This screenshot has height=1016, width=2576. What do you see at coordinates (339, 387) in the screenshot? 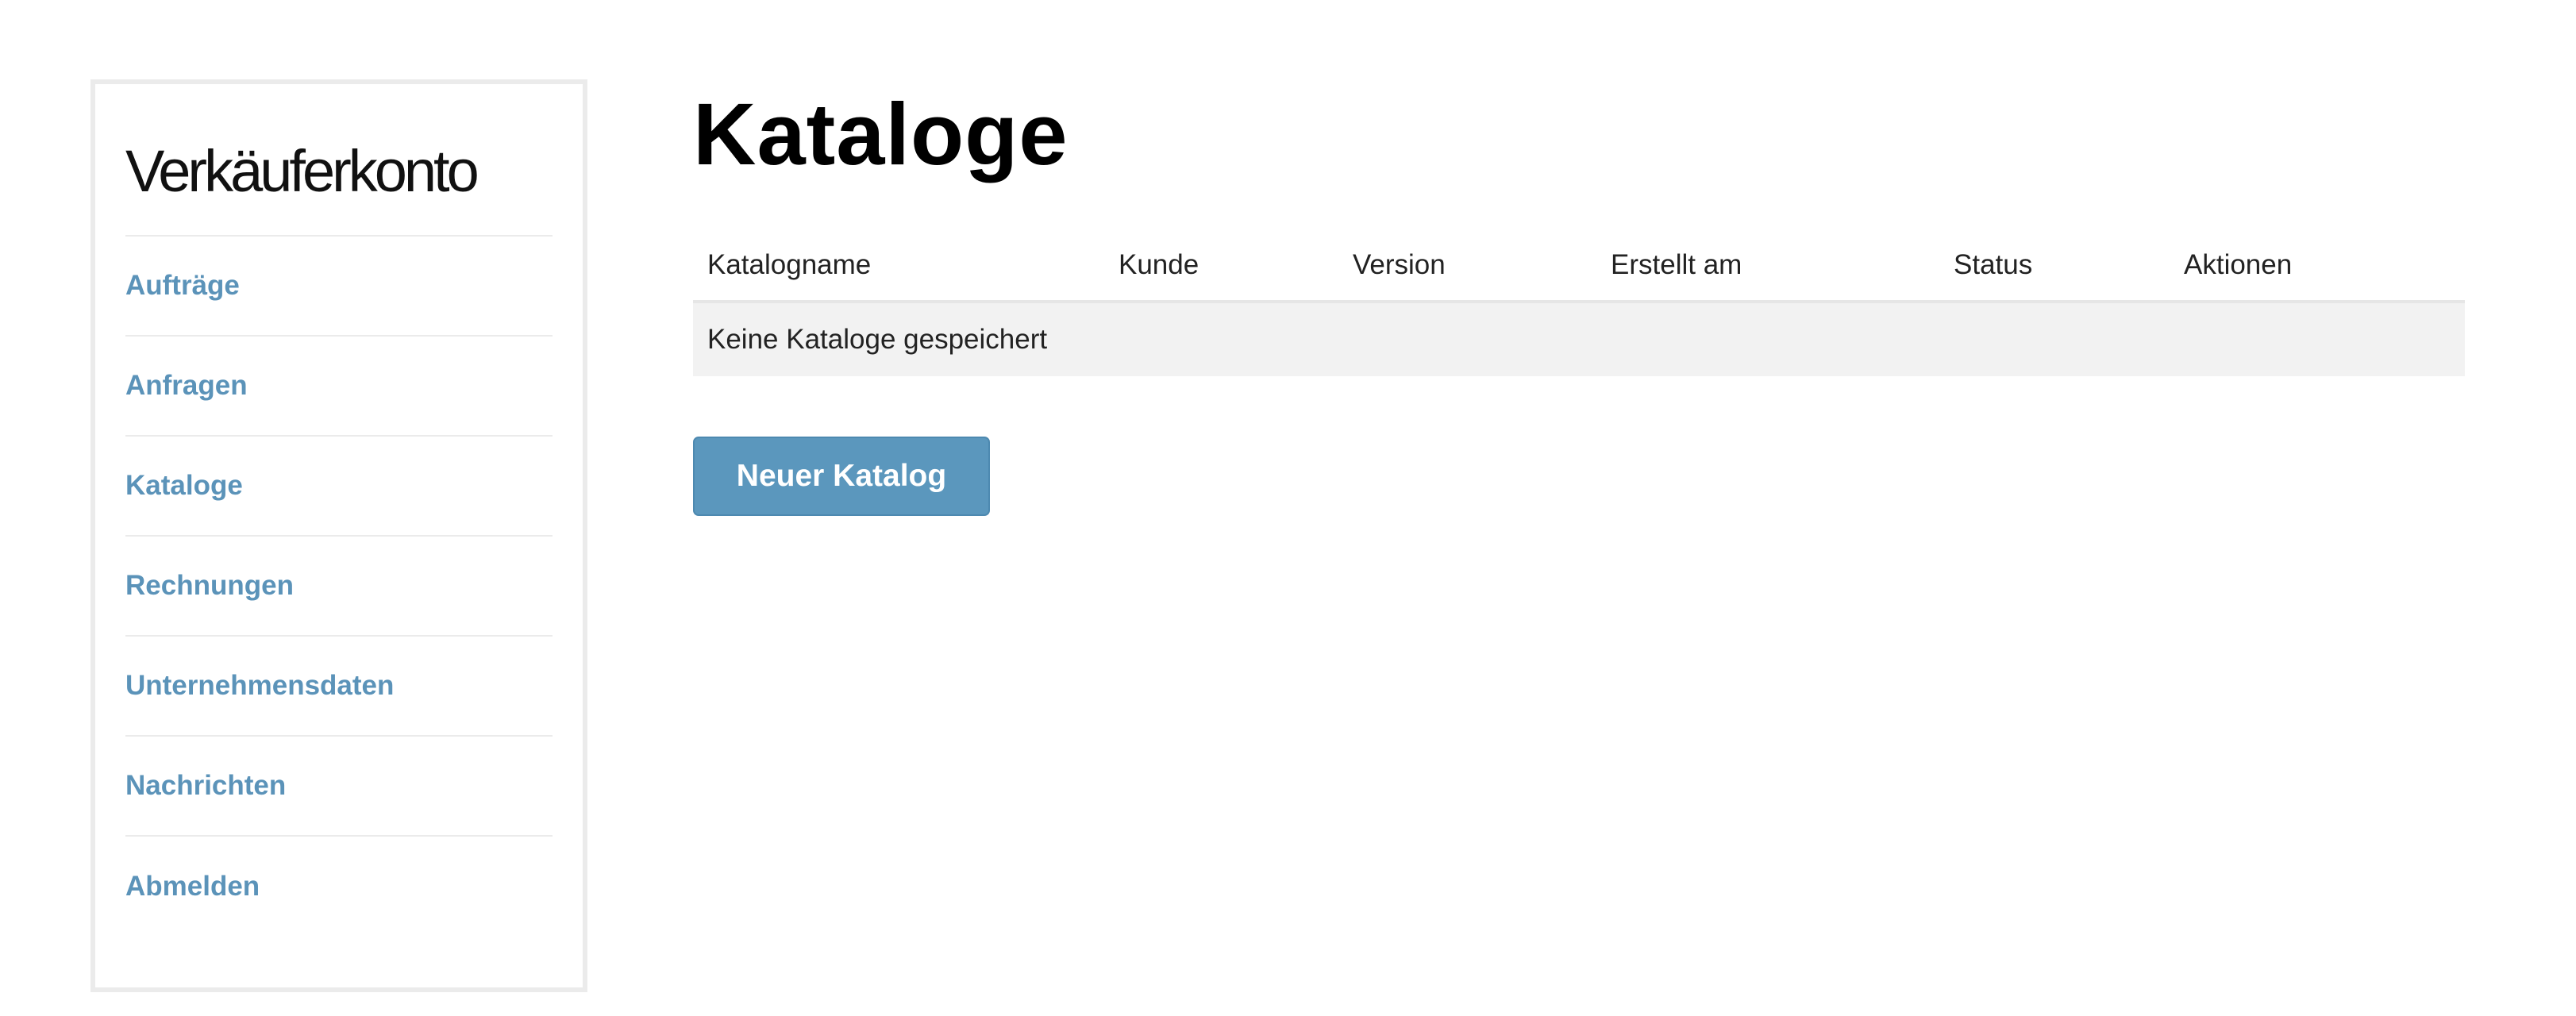
I see `sidebar-item-anfragen: Anfragen` at bounding box center [339, 387].